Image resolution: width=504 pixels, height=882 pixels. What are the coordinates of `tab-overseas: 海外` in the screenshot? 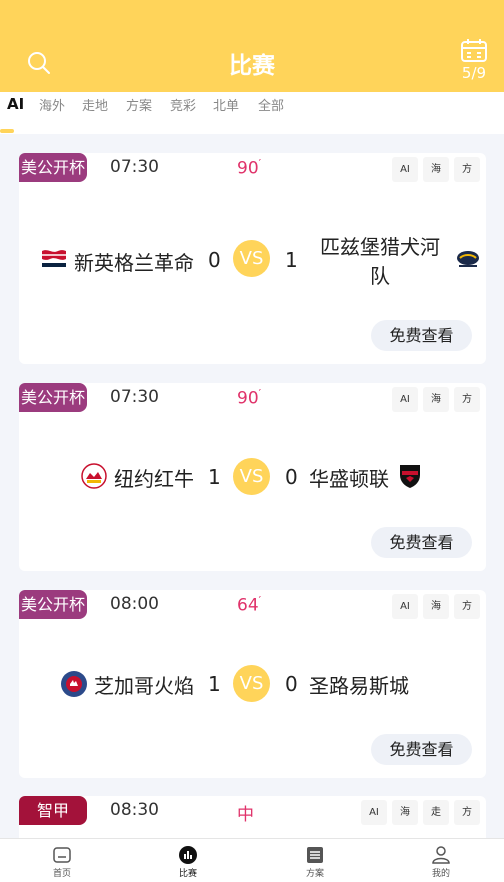 It's located at (52, 104).